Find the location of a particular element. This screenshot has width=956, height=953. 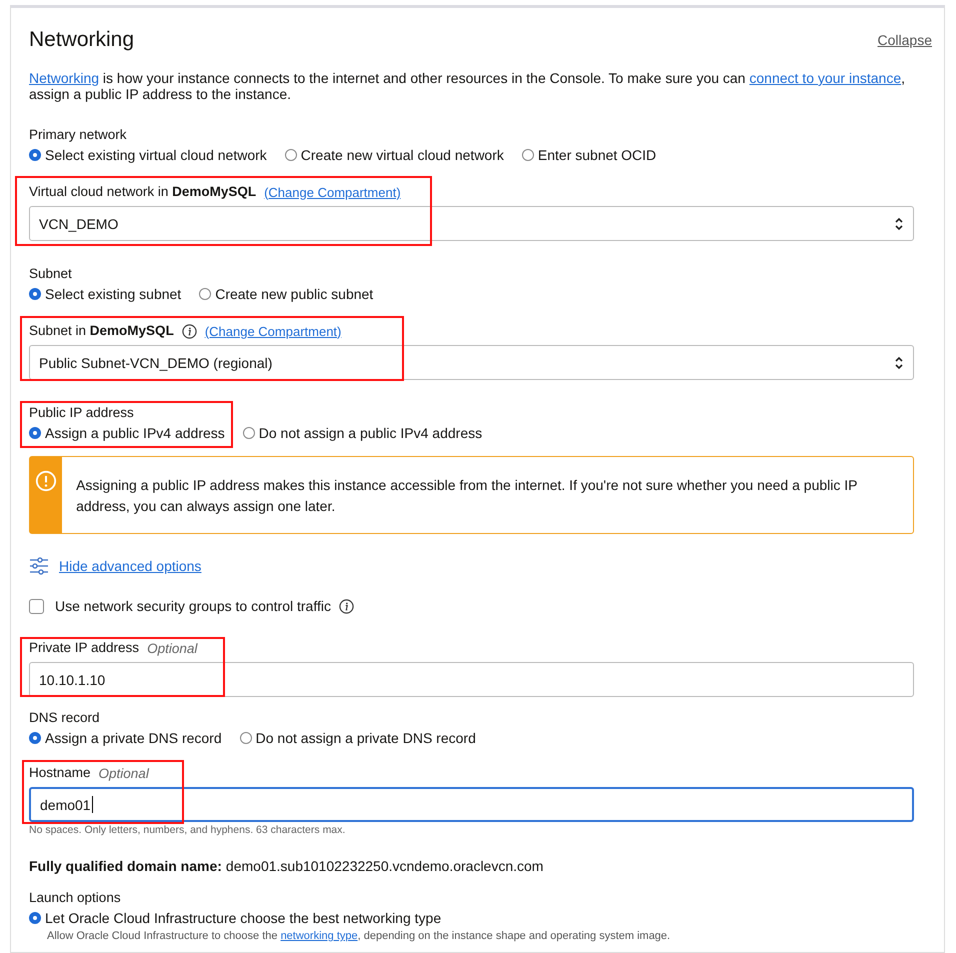

fqdn-label: Fully qualified domain name: is located at coordinates (125, 866).